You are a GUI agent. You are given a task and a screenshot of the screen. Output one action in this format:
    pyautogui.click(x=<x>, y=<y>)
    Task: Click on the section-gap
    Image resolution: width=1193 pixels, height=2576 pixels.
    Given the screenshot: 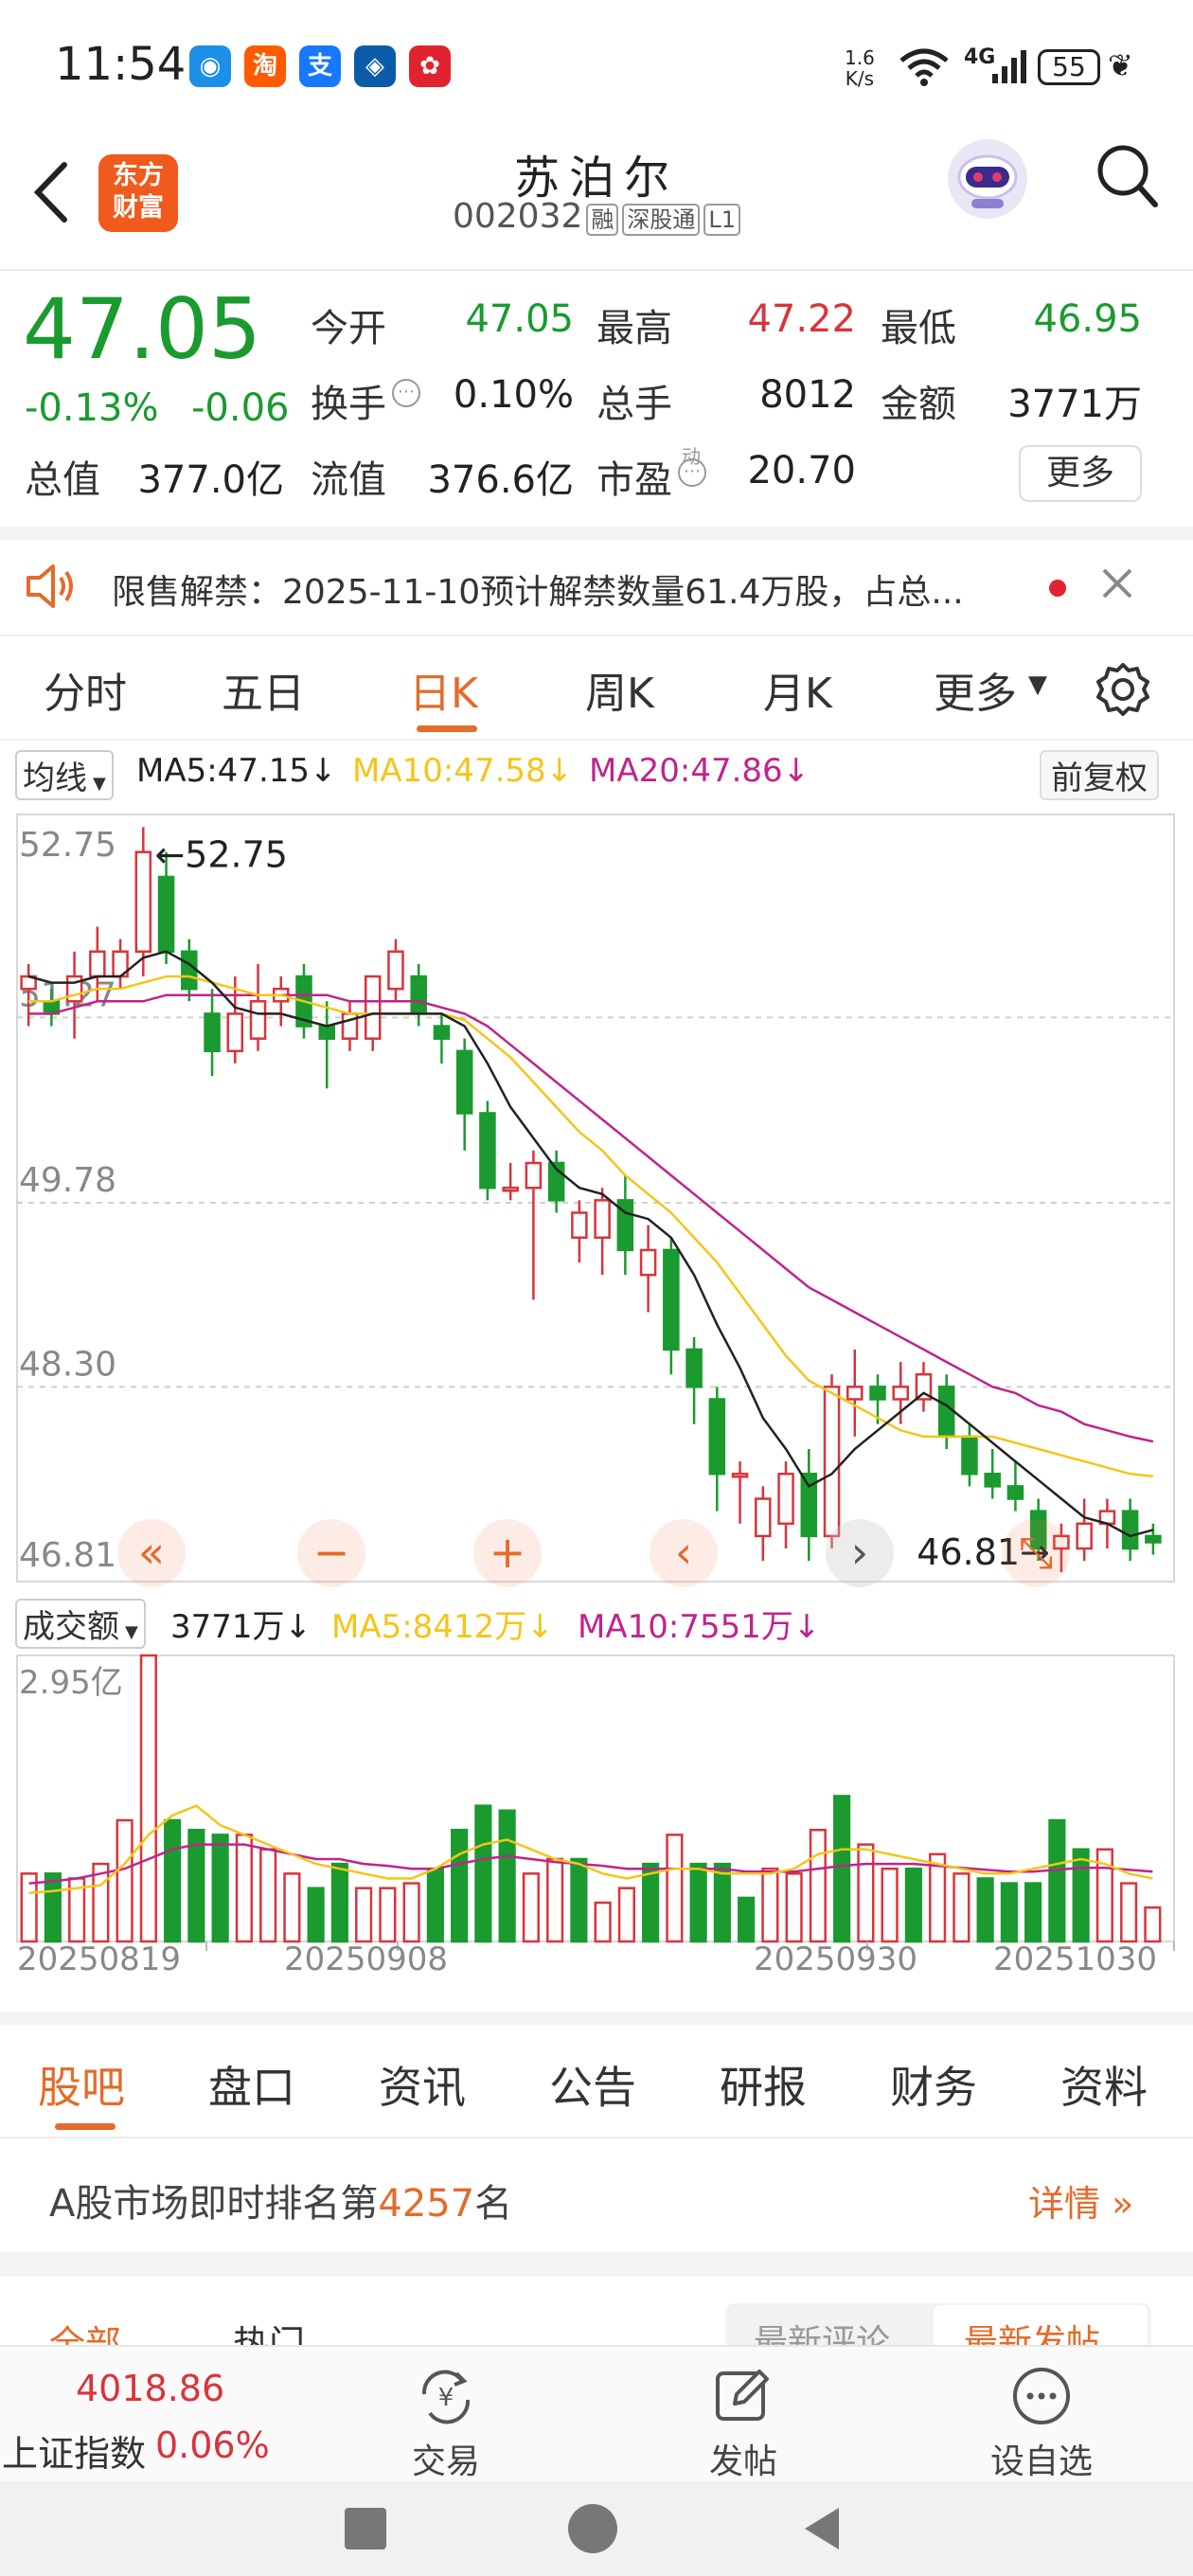 What is the action you would take?
    pyautogui.click(x=596, y=2018)
    